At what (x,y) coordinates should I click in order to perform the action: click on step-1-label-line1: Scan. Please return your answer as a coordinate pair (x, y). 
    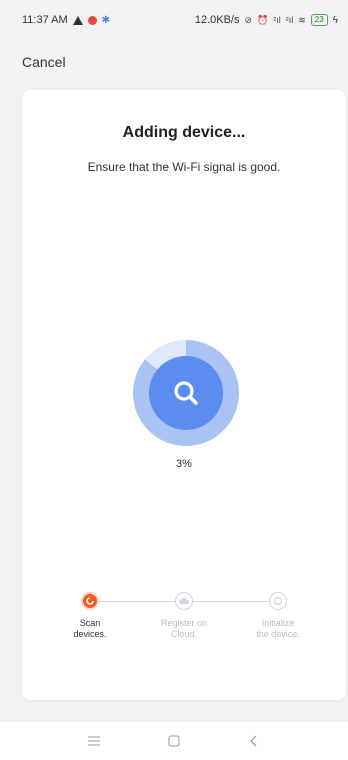
    Looking at the image, I should click on (90, 623).